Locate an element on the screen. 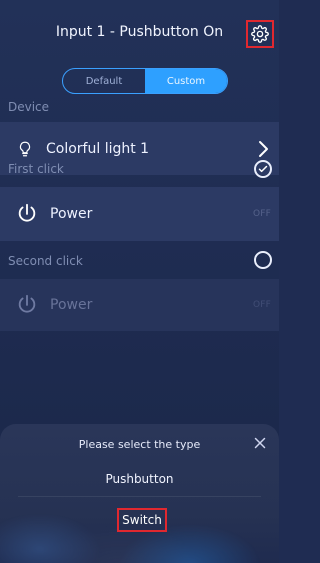 This screenshot has height=563, width=320. option-pushbutton: Pushbutton is located at coordinates (139, 479).